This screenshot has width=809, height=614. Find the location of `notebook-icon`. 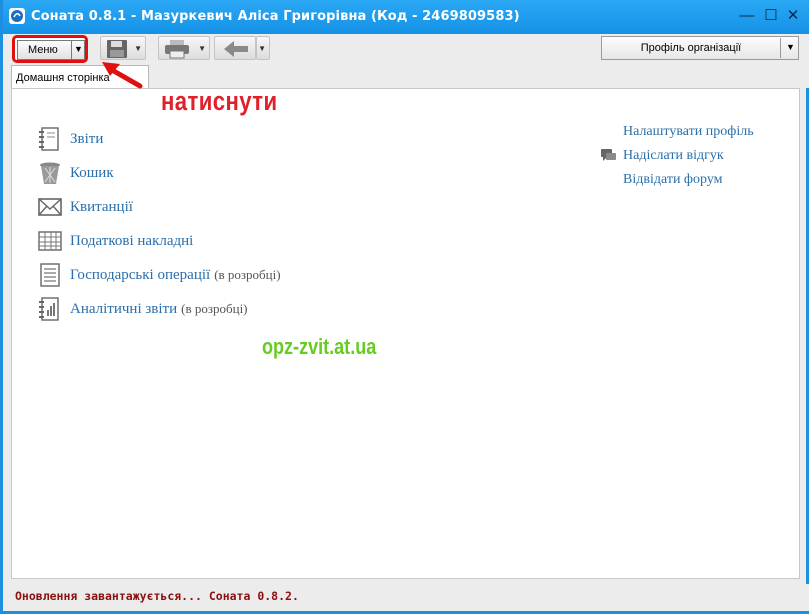

notebook-icon is located at coordinates (50, 139).